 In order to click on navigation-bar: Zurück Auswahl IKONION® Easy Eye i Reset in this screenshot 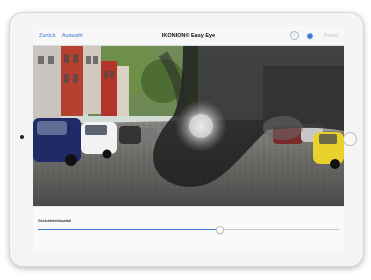, I will do `click(188, 36)`.